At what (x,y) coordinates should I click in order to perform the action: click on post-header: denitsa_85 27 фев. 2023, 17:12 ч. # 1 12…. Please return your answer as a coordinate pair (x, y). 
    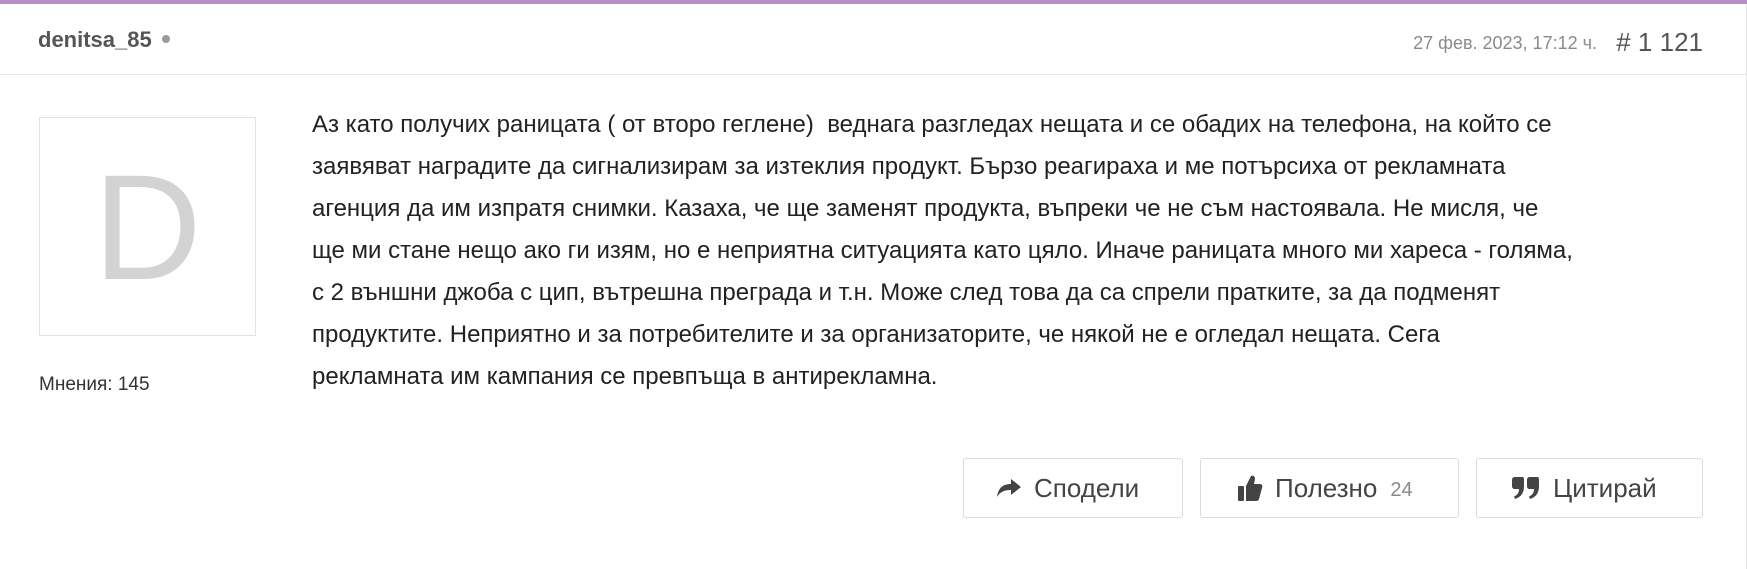
    Looking at the image, I should click on (873, 39).